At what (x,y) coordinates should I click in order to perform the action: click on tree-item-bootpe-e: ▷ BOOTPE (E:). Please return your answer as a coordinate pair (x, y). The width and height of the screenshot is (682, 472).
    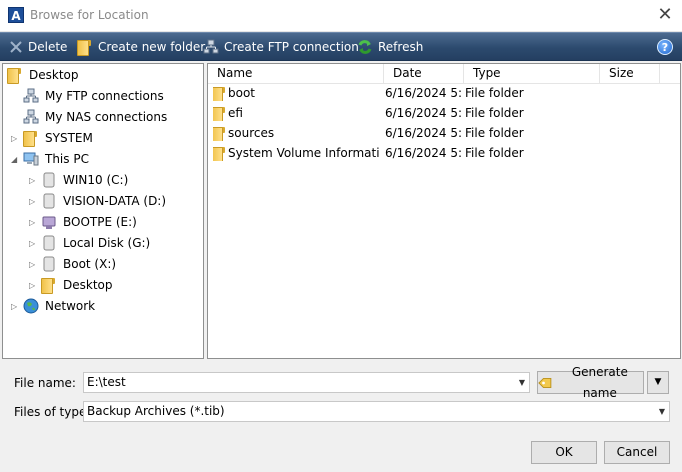
    Looking at the image, I should click on (83, 222).